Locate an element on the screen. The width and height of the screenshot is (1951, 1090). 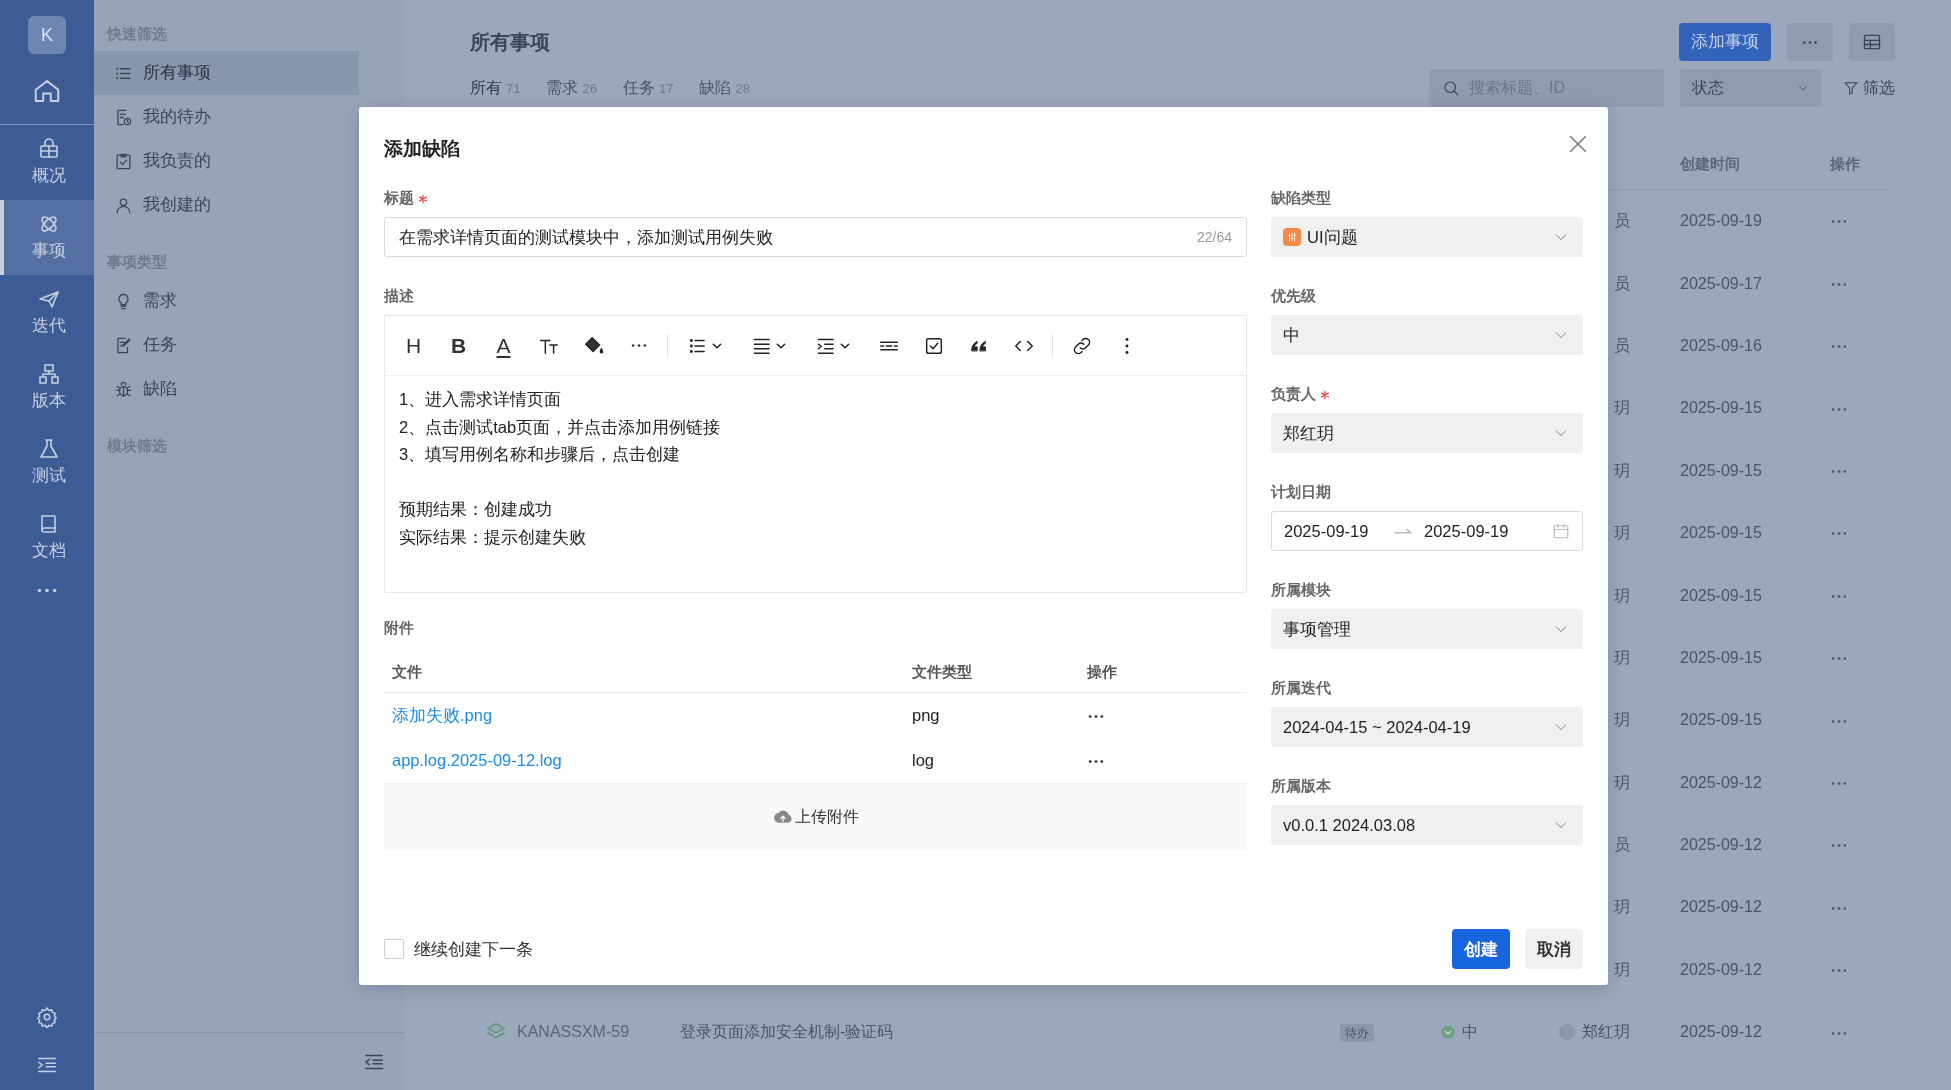
clipboard-check-icon is located at coordinates (123, 161).